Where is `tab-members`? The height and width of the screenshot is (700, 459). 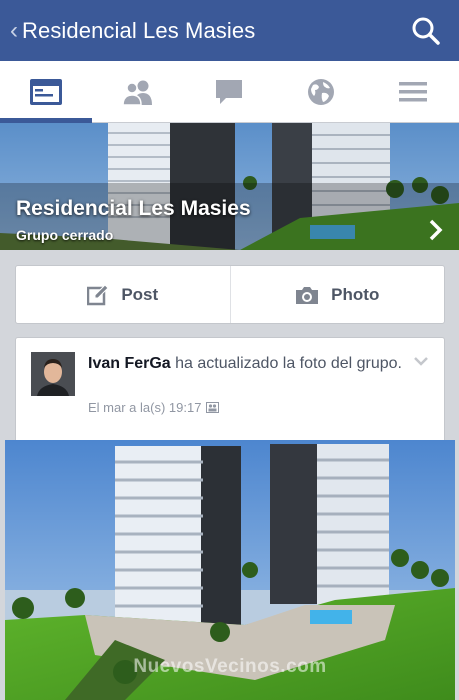 tab-members is located at coordinates (138, 91).